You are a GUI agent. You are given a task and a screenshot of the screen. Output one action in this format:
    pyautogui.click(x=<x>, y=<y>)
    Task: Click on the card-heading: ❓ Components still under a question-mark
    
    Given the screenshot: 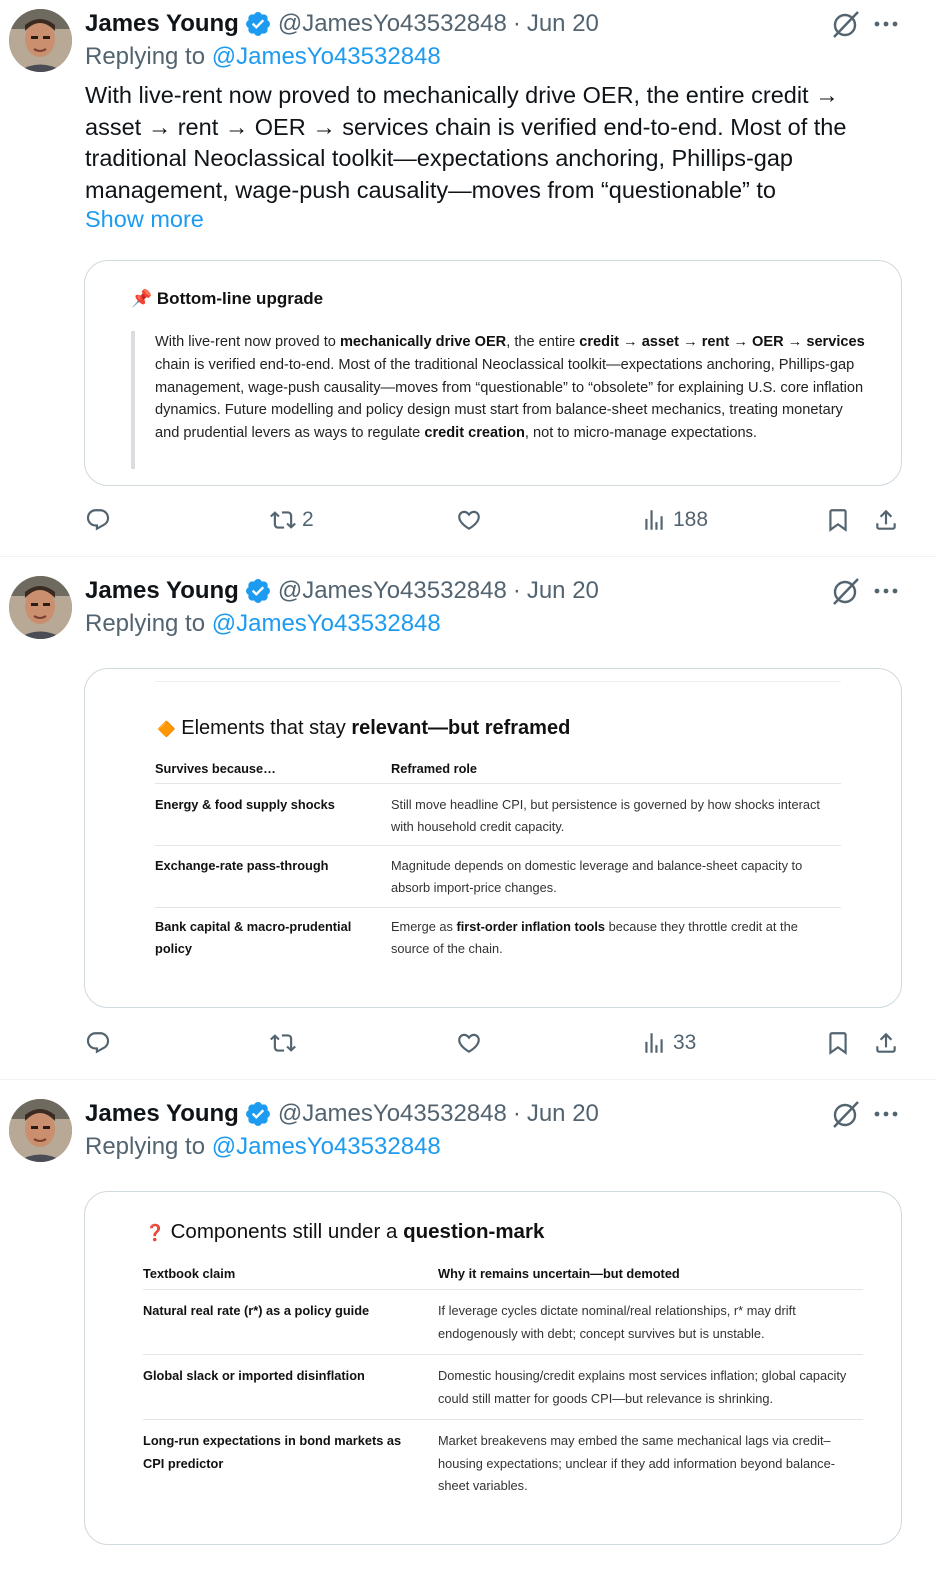 What is the action you would take?
    pyautogui.click(x=344, y=1232)
    